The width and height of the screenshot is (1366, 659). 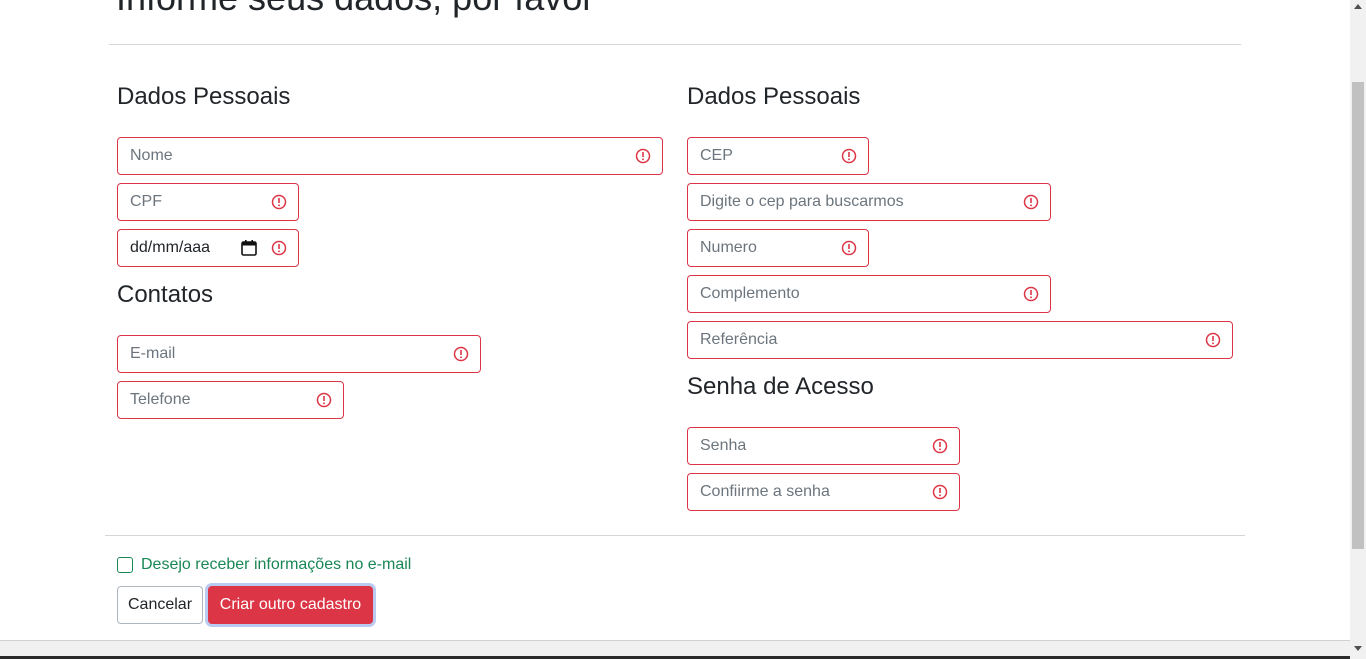 What do you see at coordinates (765, 491) in the screenshot?
I see `confirm-password-placeholder: Confiirme a senha` at bounding box center [765, 491].